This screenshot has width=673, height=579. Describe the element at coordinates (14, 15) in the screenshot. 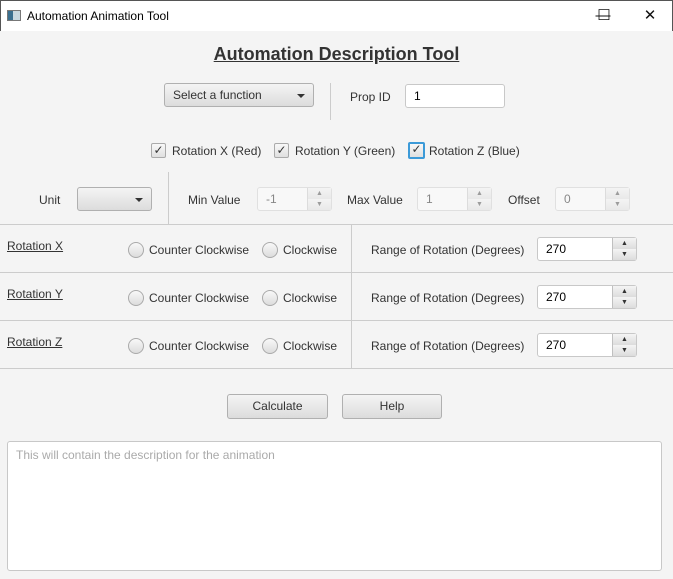

I see `app-icon` at that location.